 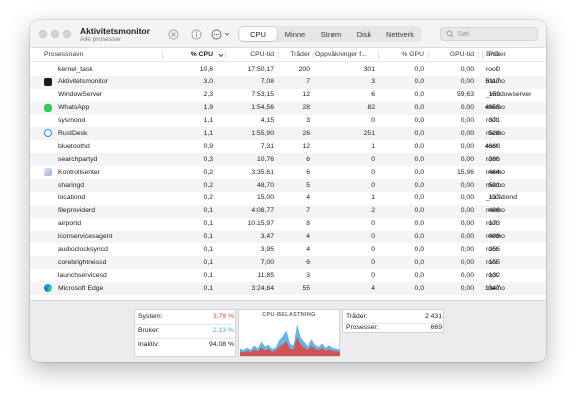 I want to click on cell-threads: 3, so click(x=308, y=121).